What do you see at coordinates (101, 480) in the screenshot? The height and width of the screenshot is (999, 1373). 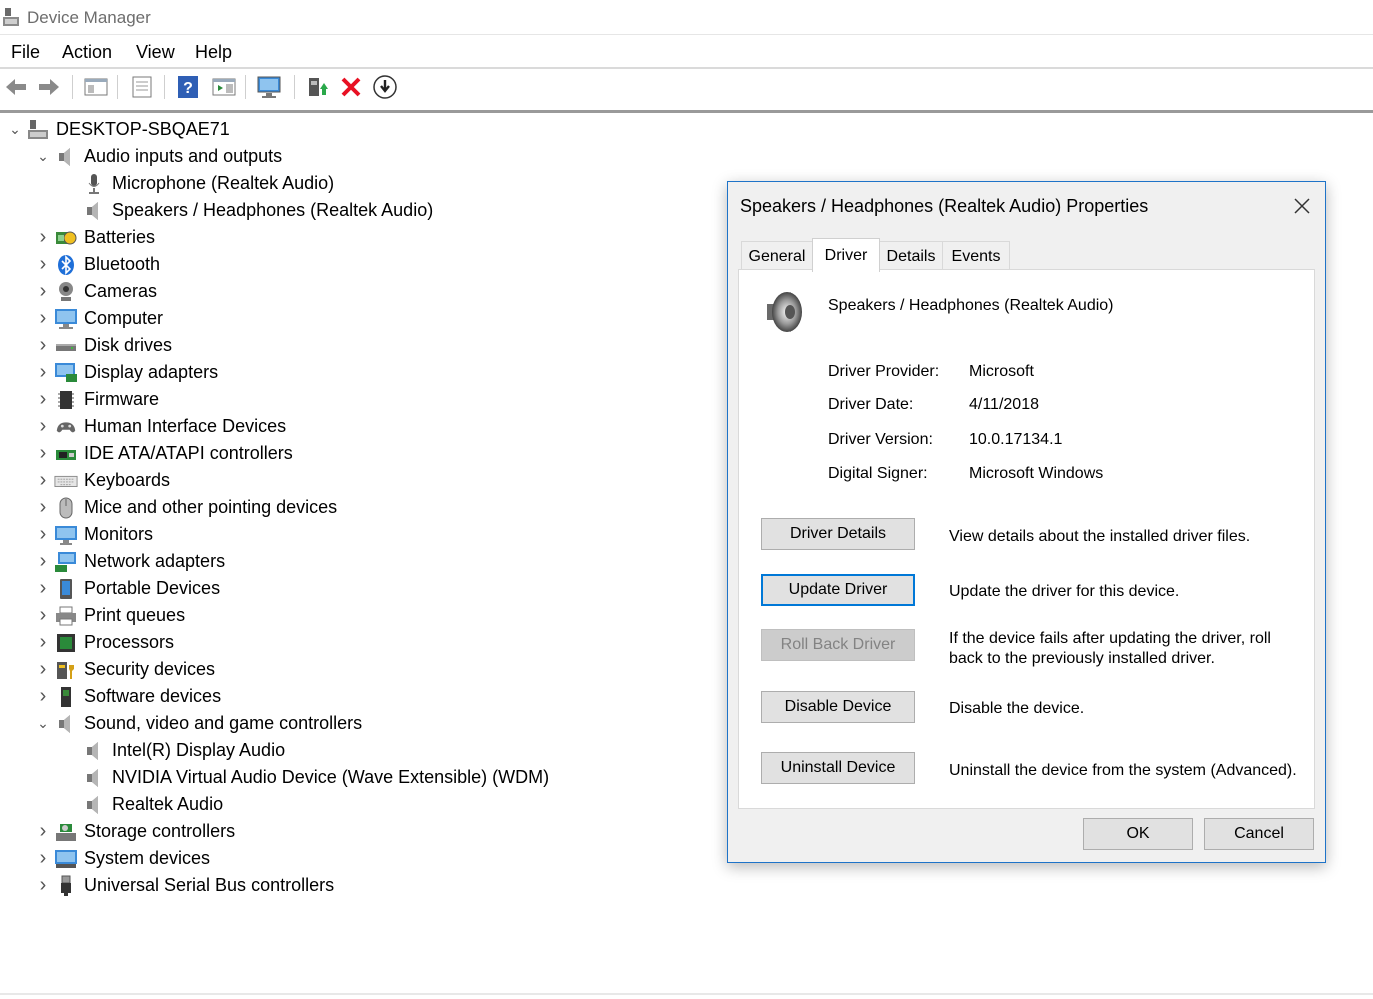 I see `tree-category: › Keyboards` at bounding box center [101, 480].